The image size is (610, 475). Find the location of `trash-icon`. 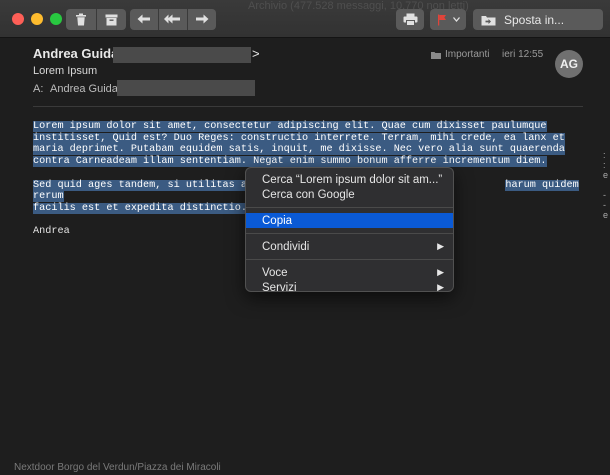

trash-icon is located at coordinates (80, 19).